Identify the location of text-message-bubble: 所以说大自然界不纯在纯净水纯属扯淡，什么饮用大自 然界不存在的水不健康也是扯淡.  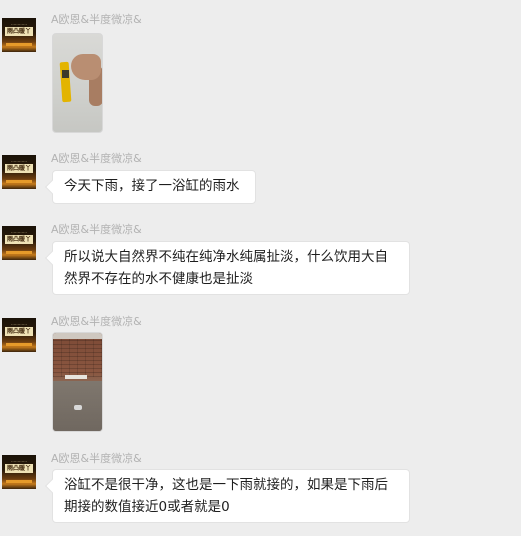
(231, 268).